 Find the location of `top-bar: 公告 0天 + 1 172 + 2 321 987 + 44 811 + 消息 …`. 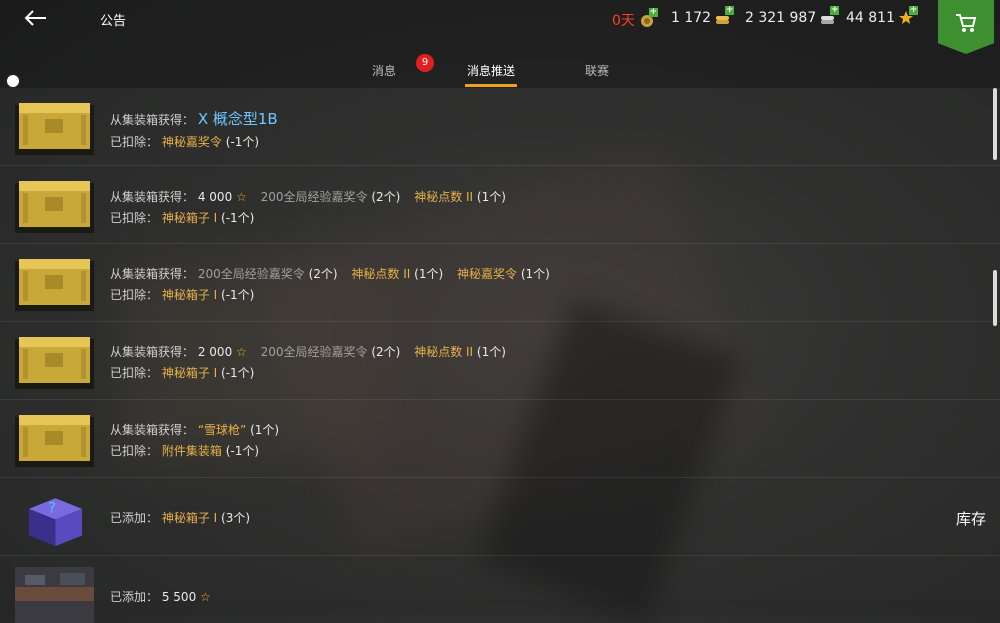

top-bar: 公告 0天 + 1 172 + 2 321 987 + 44 811 + 消息 … is located at coordinates (500, 44).